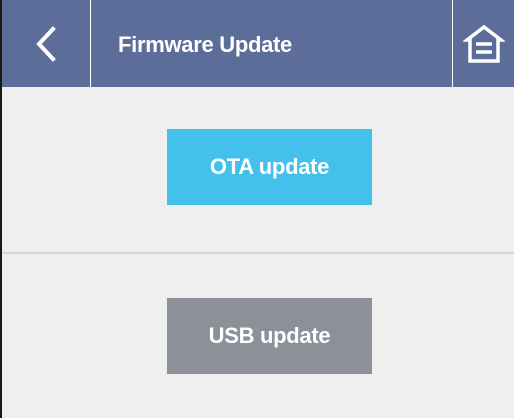 The width and height of the screenshot is (514, 418). I want to click on usb-update-button: USB update, so click(269, 336).